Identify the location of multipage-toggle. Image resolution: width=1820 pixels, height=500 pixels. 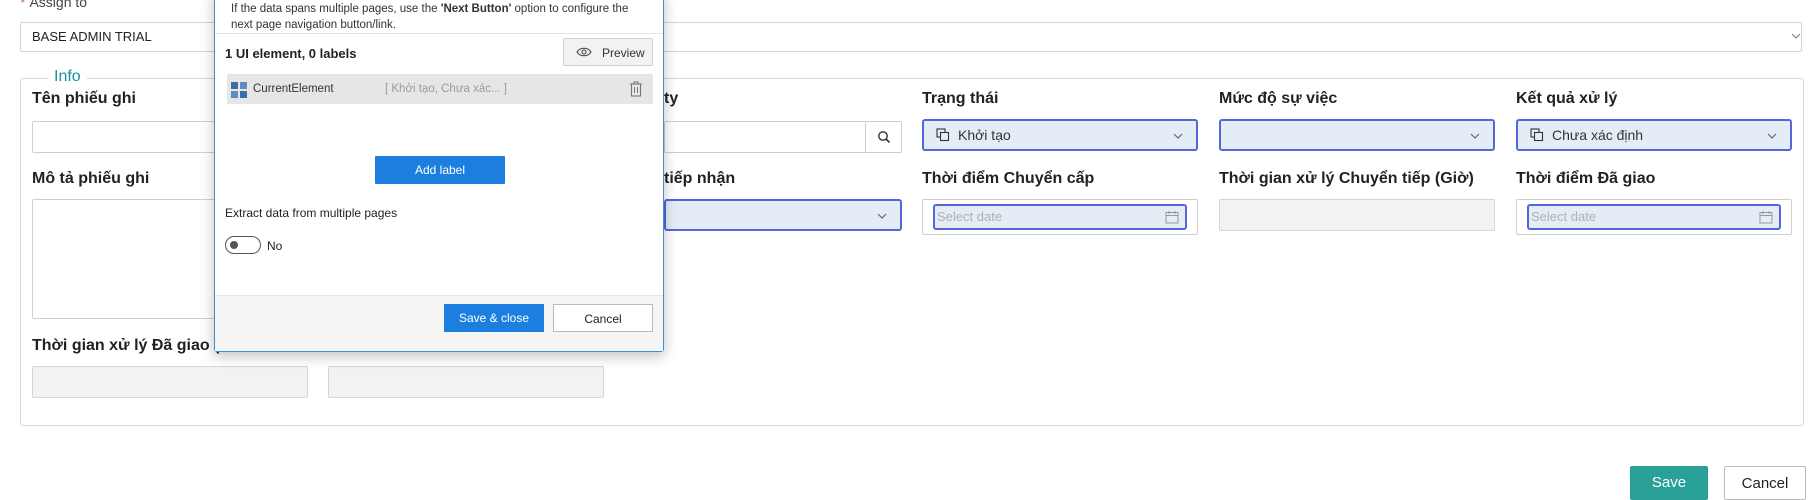
(243, 245).